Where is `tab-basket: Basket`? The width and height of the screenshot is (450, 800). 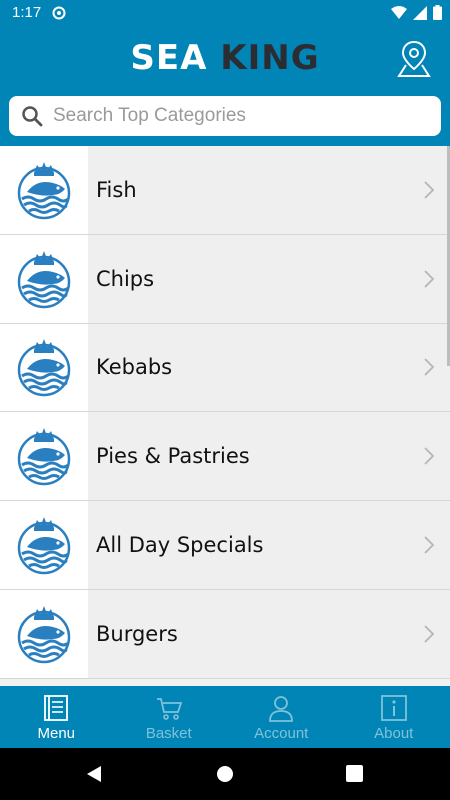 tab-basket: Basket is located at coordinates (169, 717).